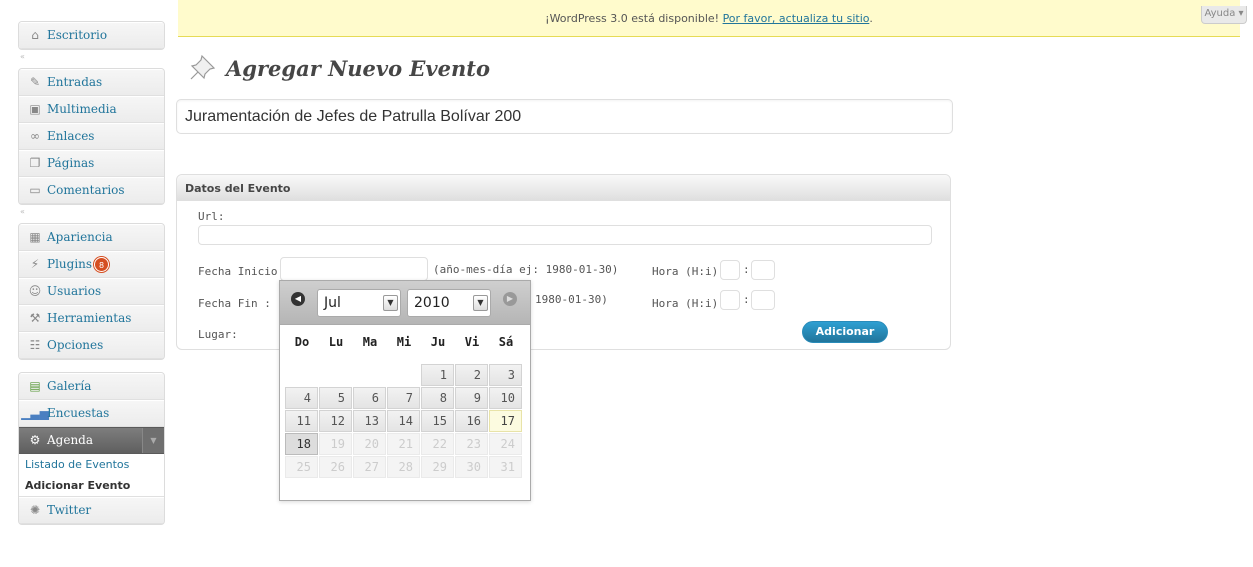  Describe the element at coordinates (153, 440) in the screenshot. I see `submenu-toggle-icon: ▼` at that location.